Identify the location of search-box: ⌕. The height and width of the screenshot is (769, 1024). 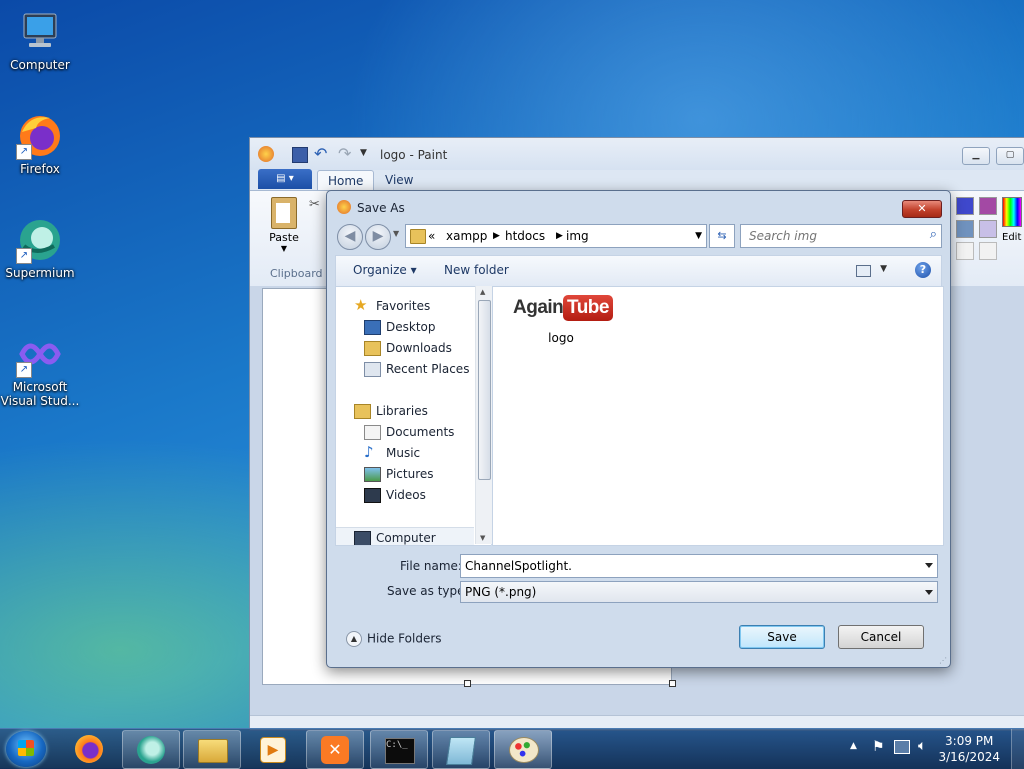
(841, 236).